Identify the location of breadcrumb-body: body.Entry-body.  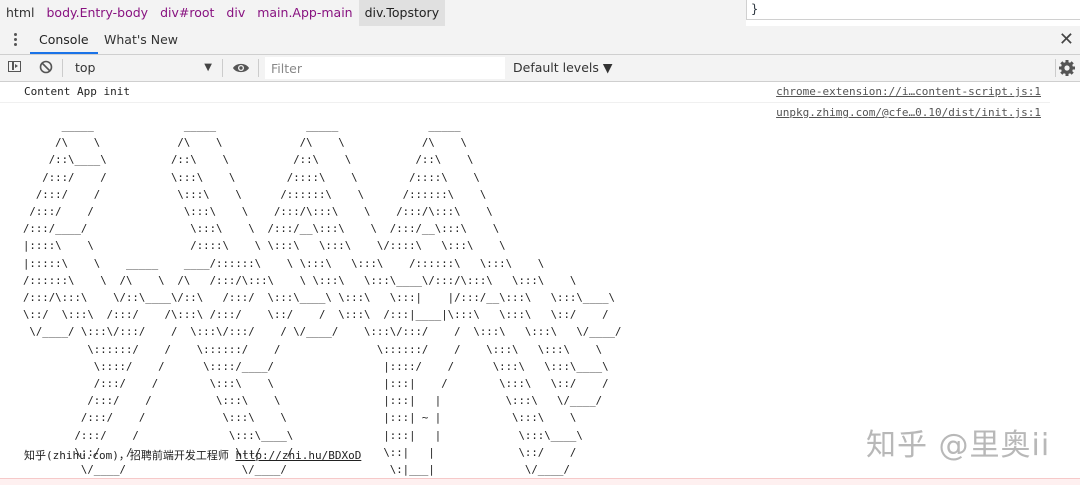
(97, 13).